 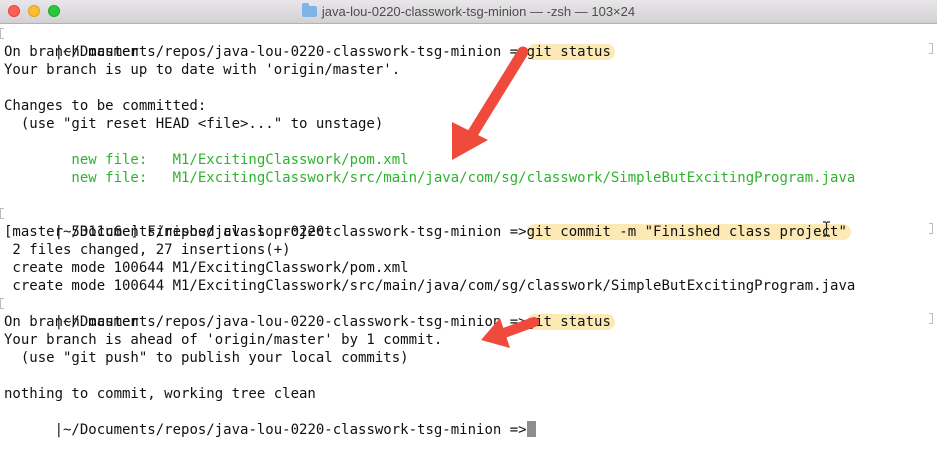 What do you see at coordinates (147, 250) in the screenshot?
I see `terminal-line: 2 files changed, 27 insertions(+)` at bounding box center [147, 250].